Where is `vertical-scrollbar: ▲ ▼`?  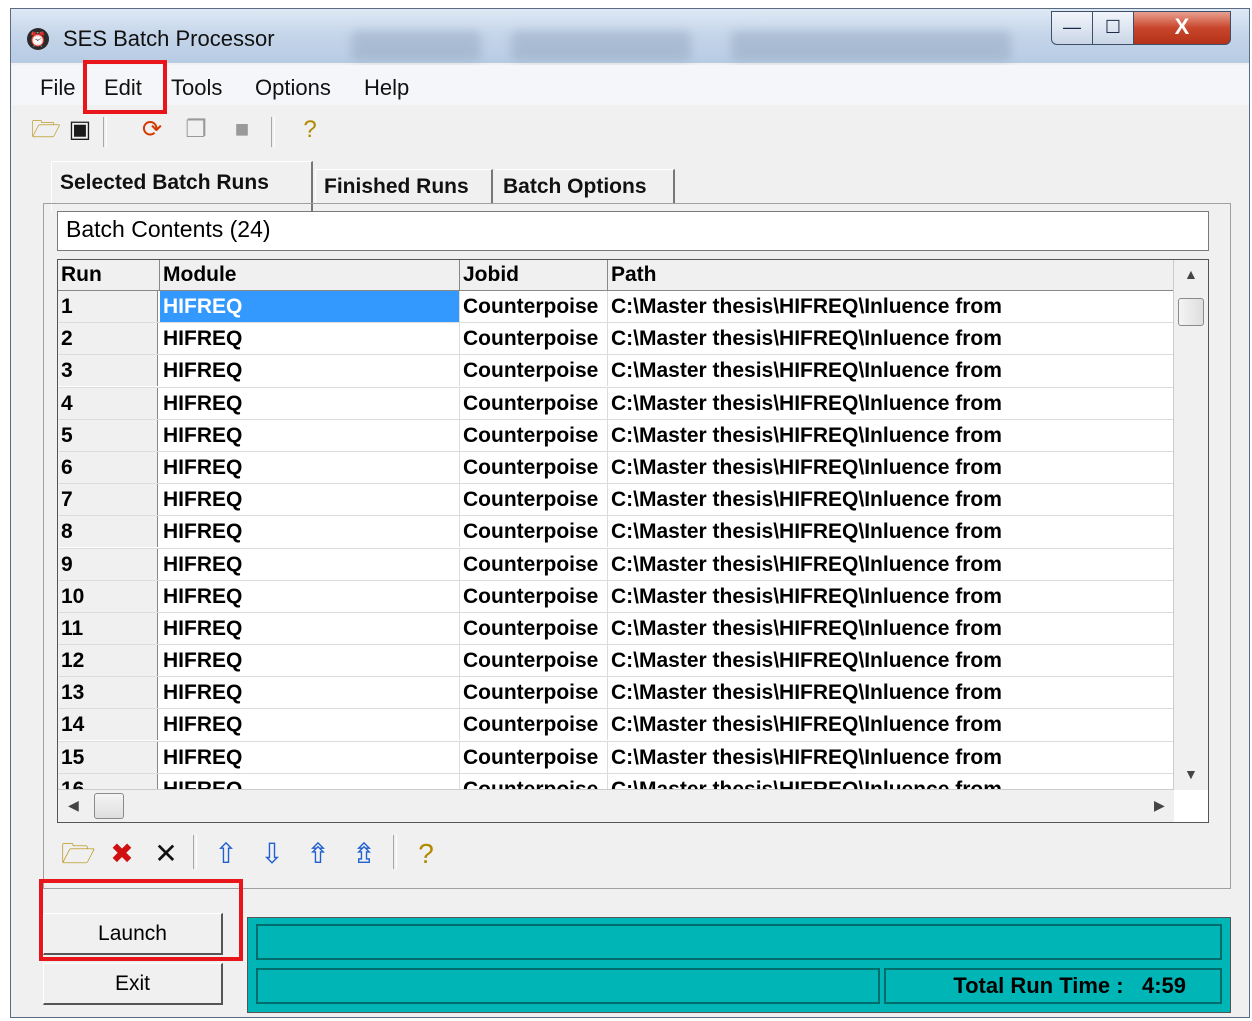 vertical-scrollbar: ▲ ▼ is located at coordinates (1190, 525).